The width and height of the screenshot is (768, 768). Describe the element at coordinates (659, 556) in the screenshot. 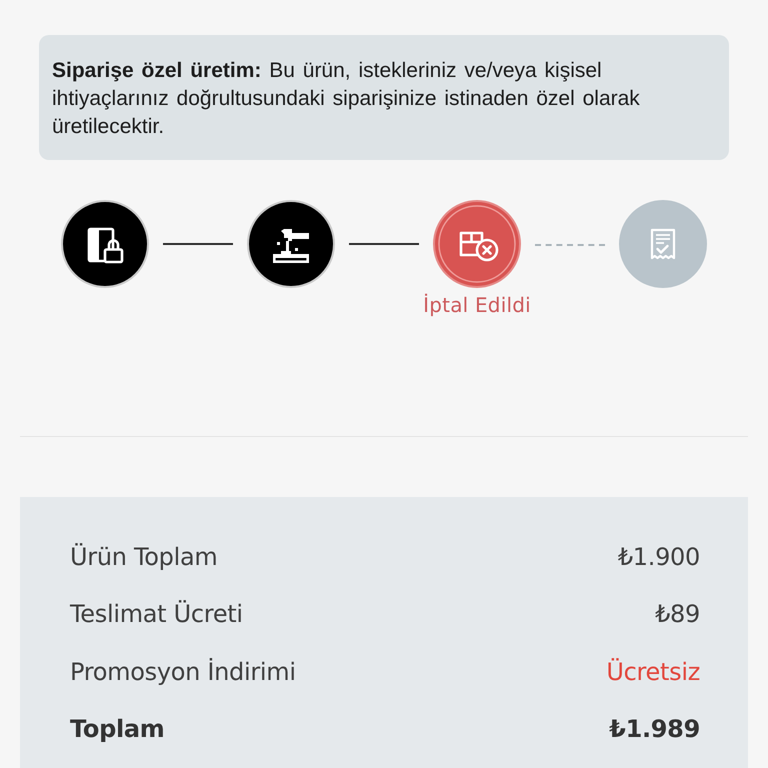

I see `summary-value: ₺1.900` at that location.